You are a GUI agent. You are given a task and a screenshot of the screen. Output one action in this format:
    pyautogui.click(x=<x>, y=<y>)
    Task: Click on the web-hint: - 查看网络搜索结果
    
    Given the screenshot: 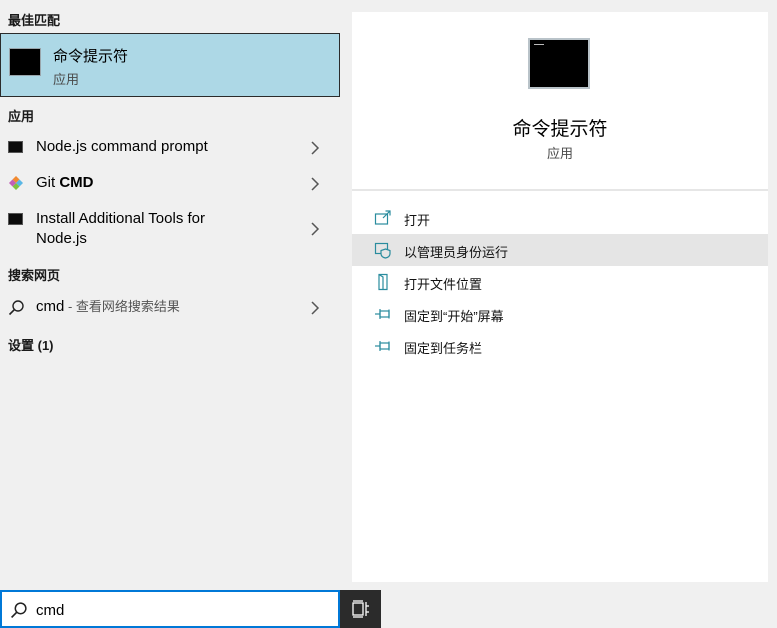 What is the action you would take?
    pyautogui.click(x=122, y=306)
    